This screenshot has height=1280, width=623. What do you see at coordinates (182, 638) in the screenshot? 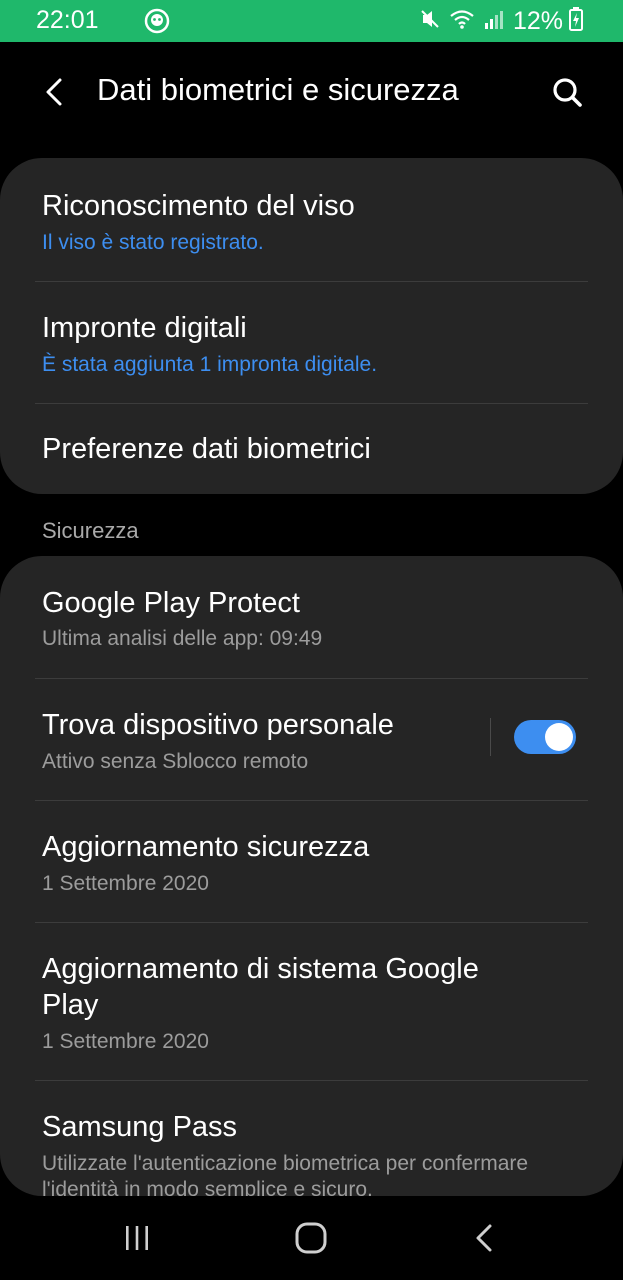
I see `item-subtitle: Ultima analisi delle app: 09:49` at bounding box center [182, 638].